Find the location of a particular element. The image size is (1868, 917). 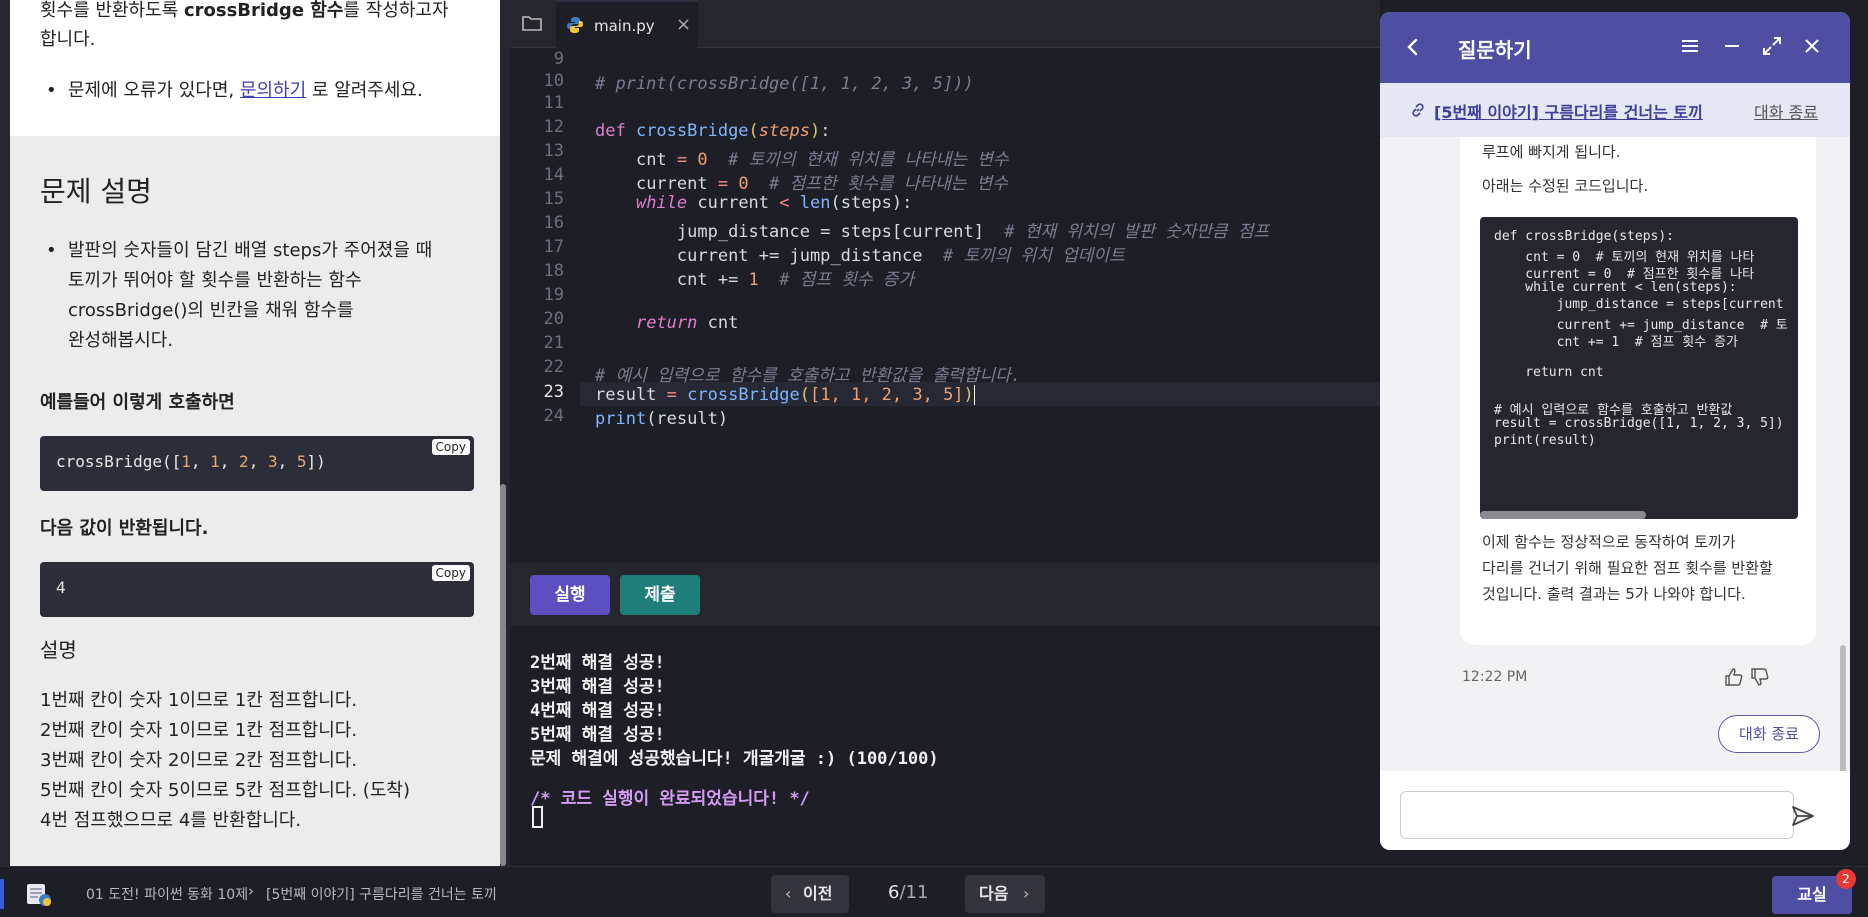

end-conversation-link: 대화 종료 is located at coordinates (1786, 111).